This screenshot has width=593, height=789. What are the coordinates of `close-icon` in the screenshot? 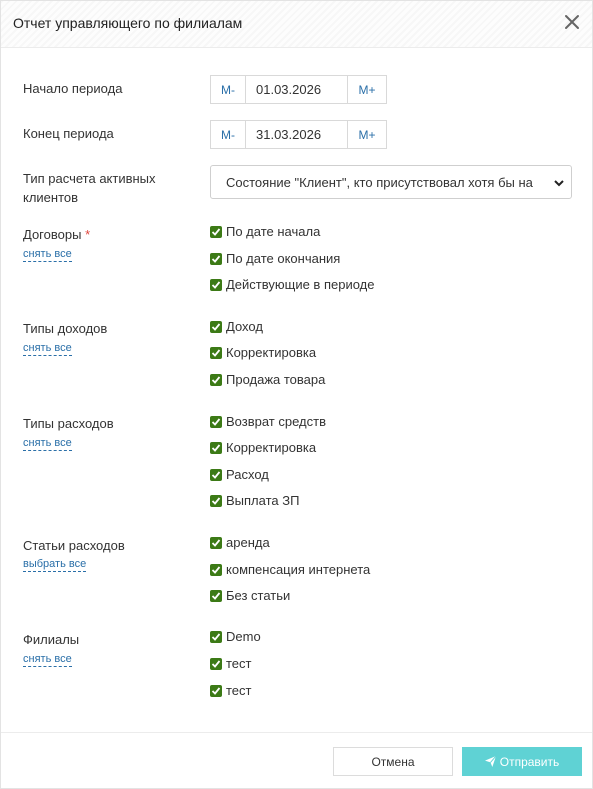 It's located at (572, 22).